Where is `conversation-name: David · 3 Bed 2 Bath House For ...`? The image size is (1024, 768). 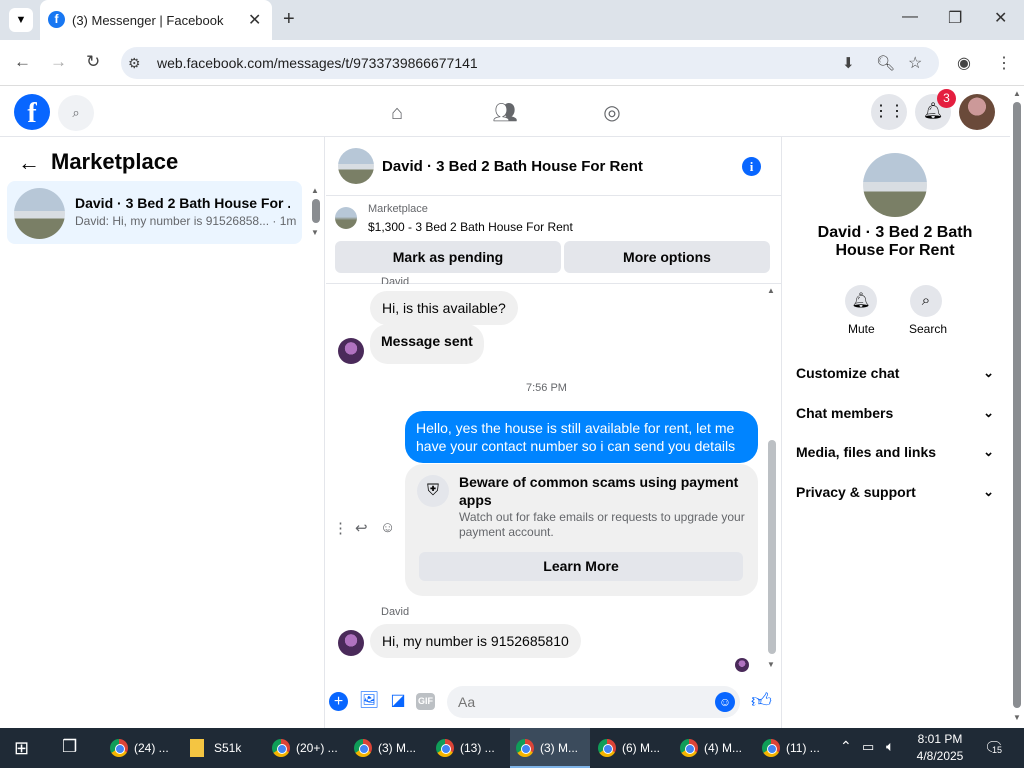 conversation-name: David · 3 Bed 2 Bath House For ... is located at coordinates (182, 203).